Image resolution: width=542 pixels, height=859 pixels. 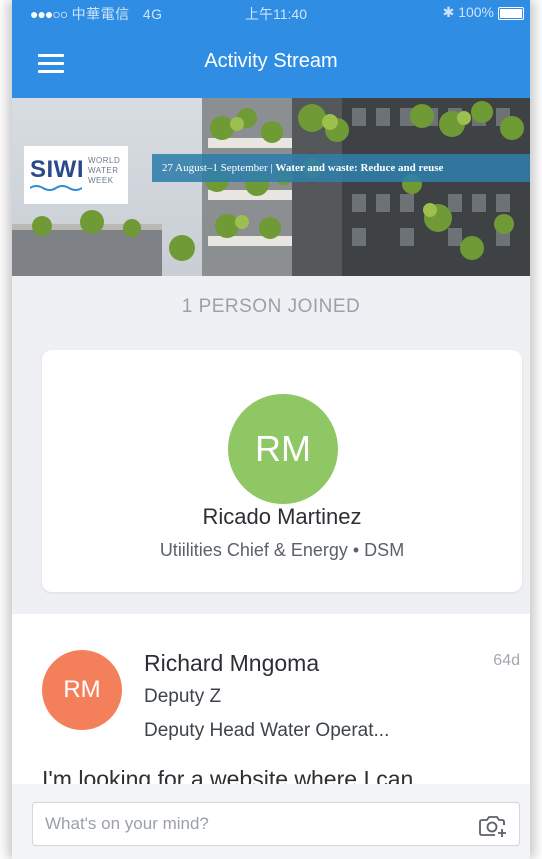 What do you see at coordinates (57, 169) in the screenshot?
I see `logo-text: SIWI` at bounding box center [57, 169].